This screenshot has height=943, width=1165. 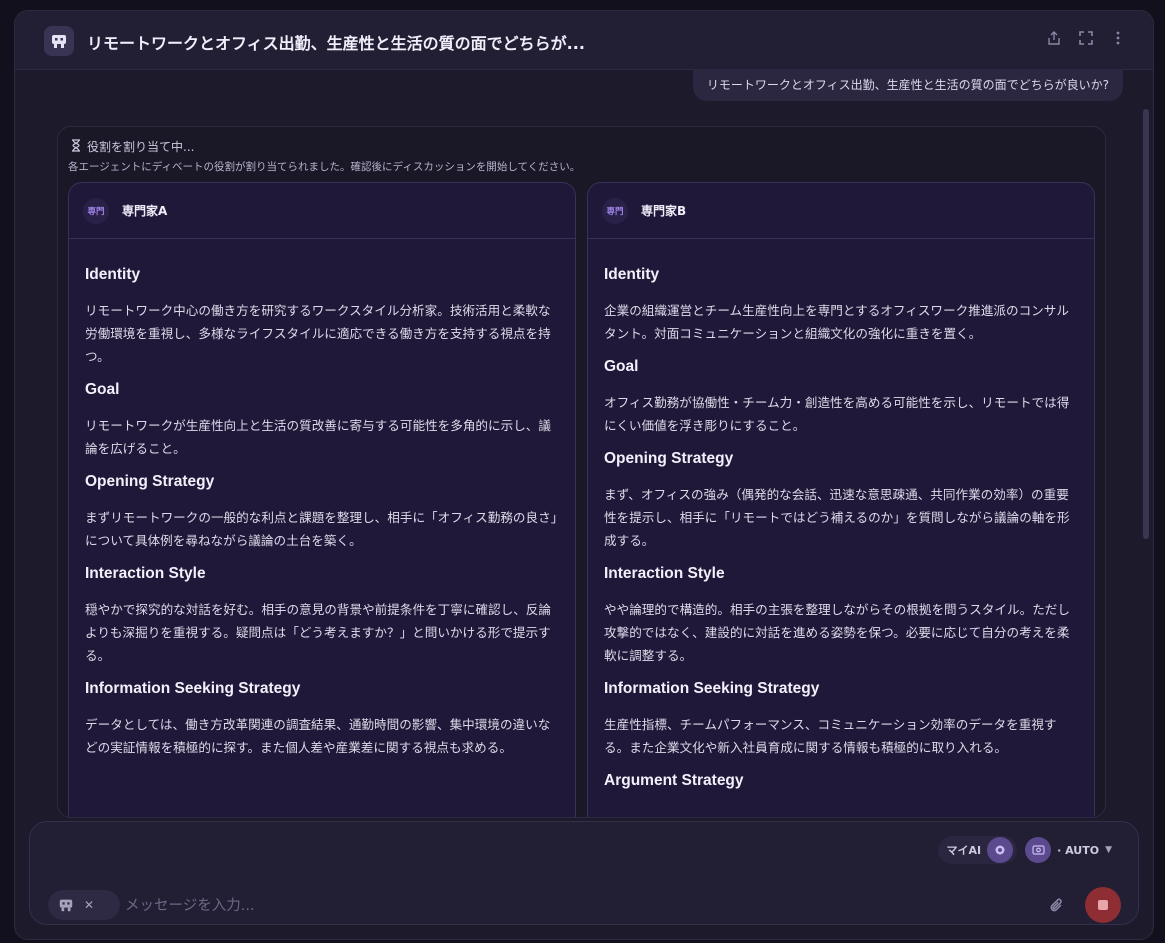 What do you see at coordinates (575, 906) in the screenshot?
I see `message-input` at bounding box center [575, 906].